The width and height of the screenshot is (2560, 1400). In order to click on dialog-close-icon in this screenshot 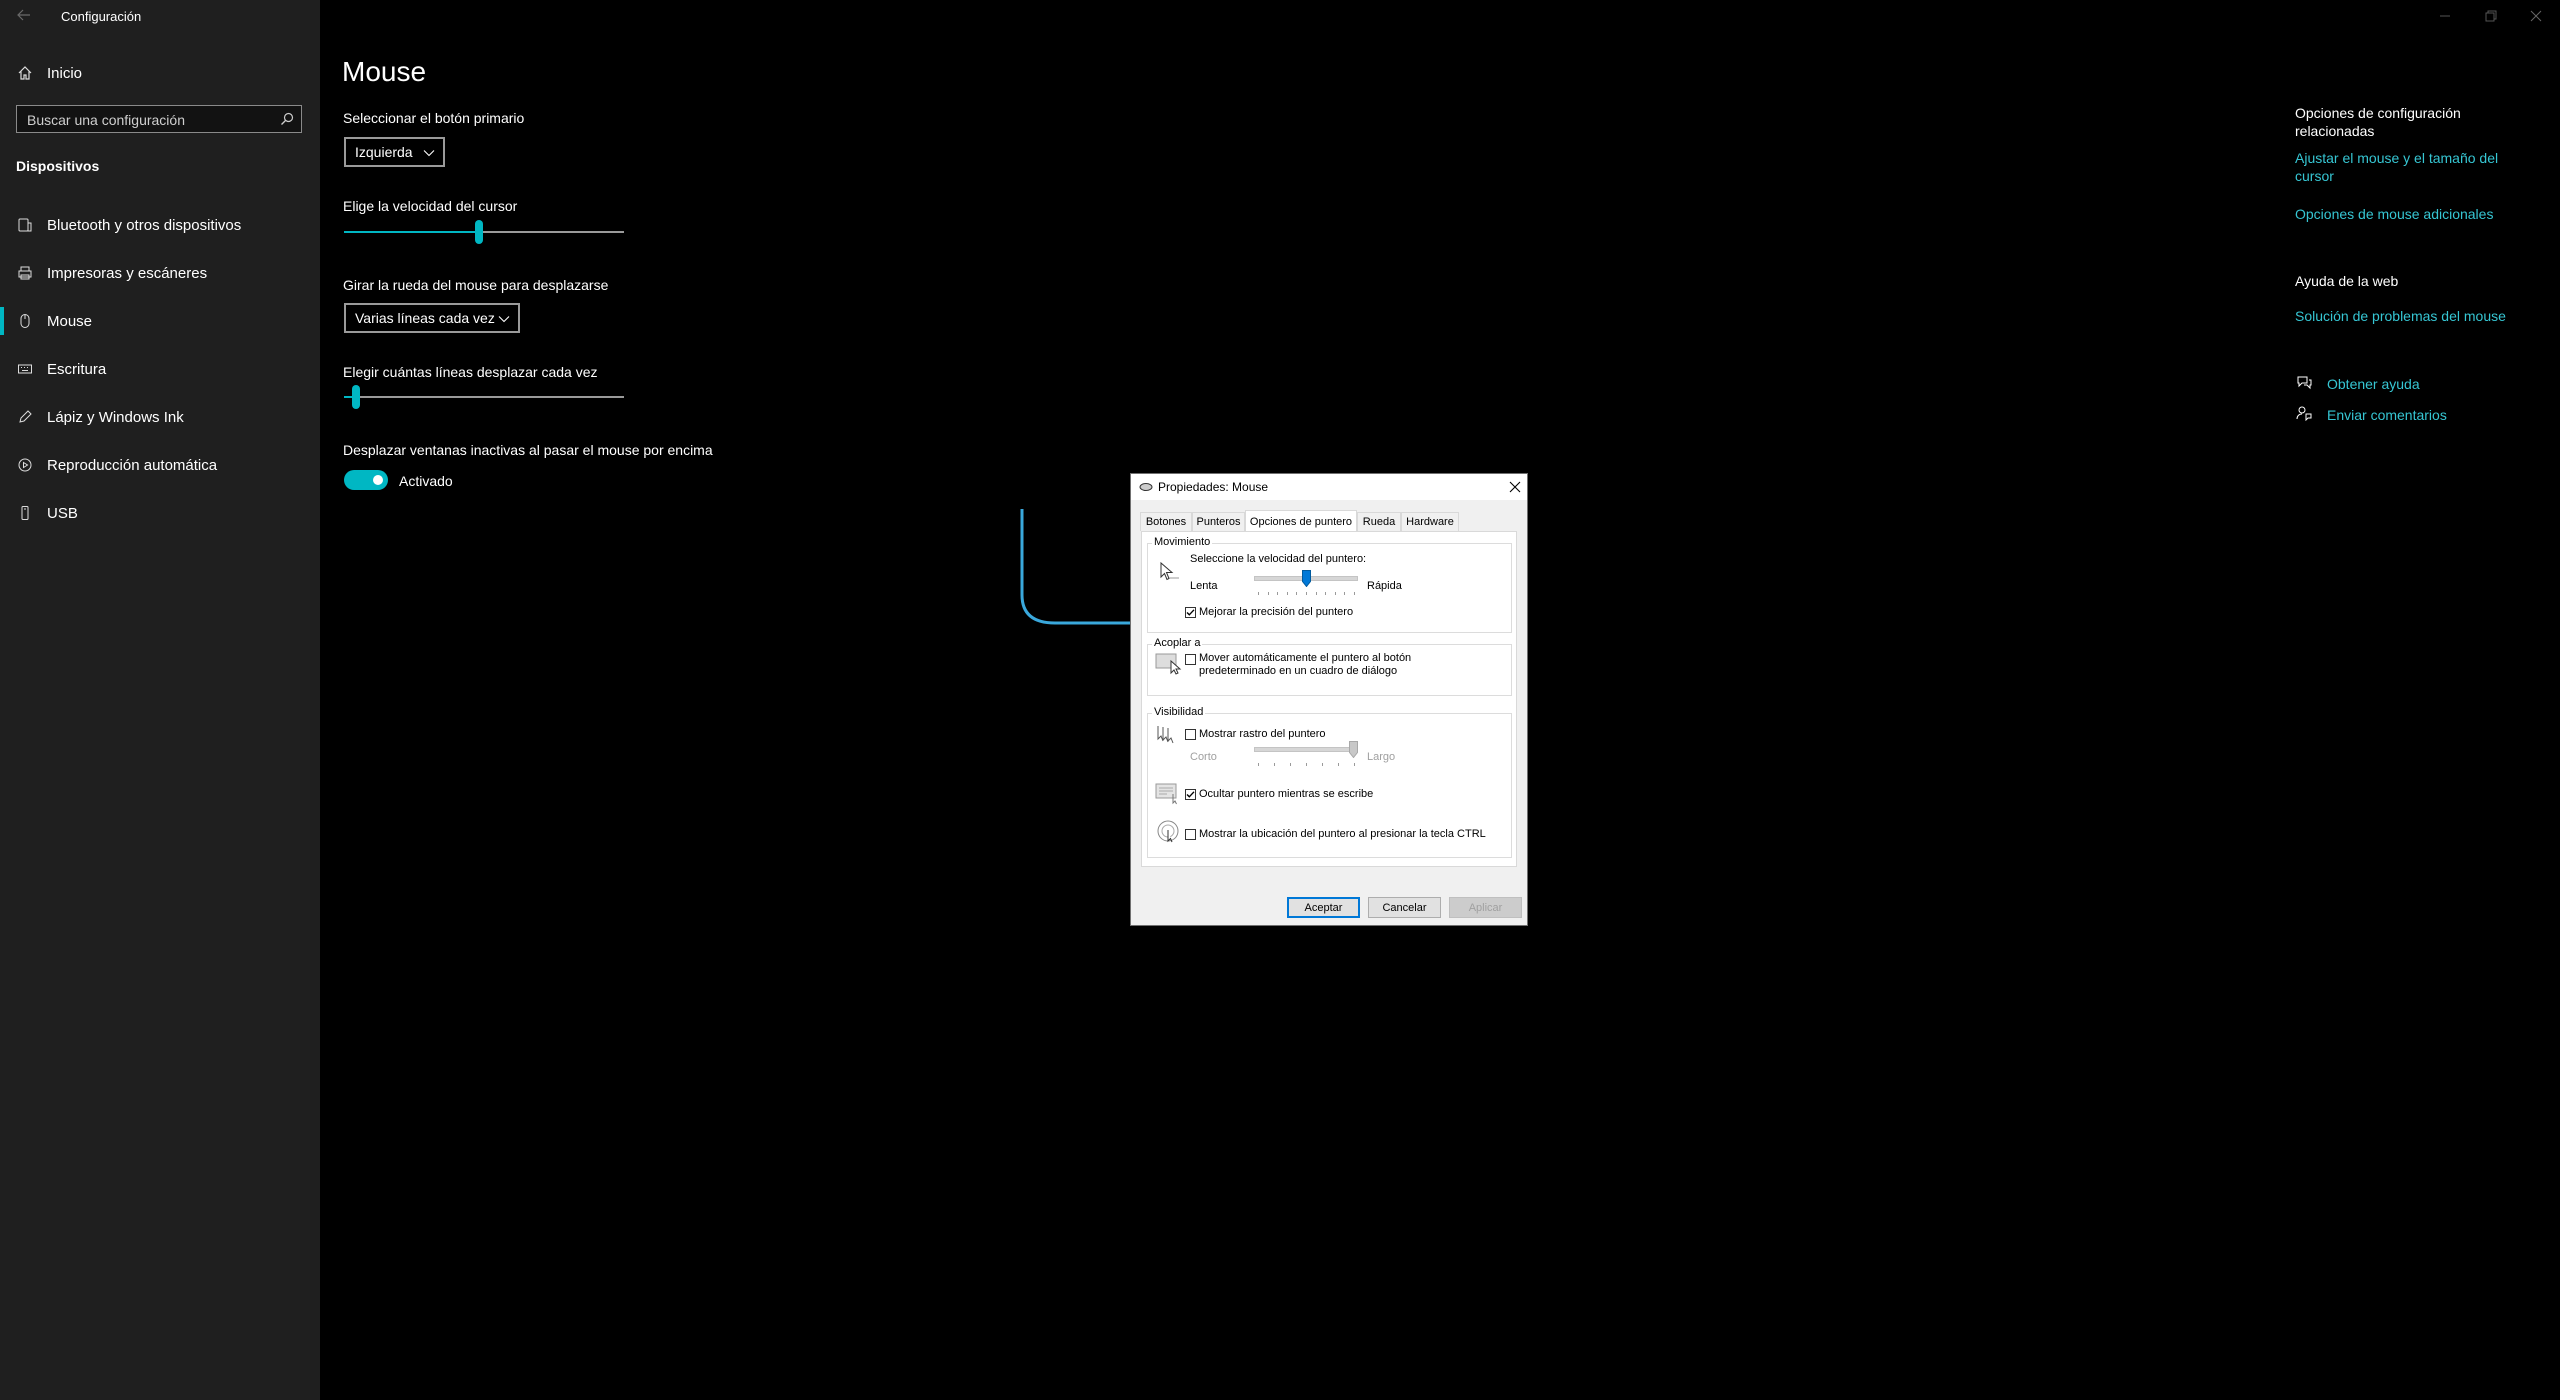, I will do `click(1515, 489)`.